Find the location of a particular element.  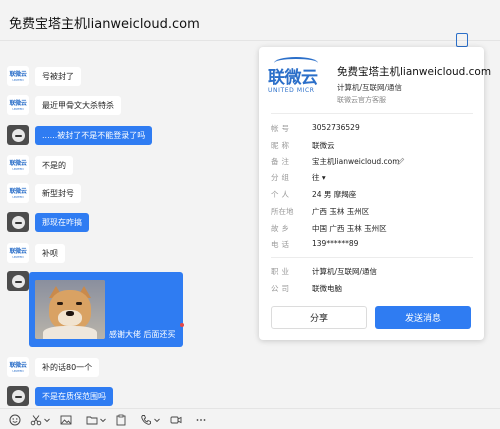

phone-icon is located at coordinates (146, 420).